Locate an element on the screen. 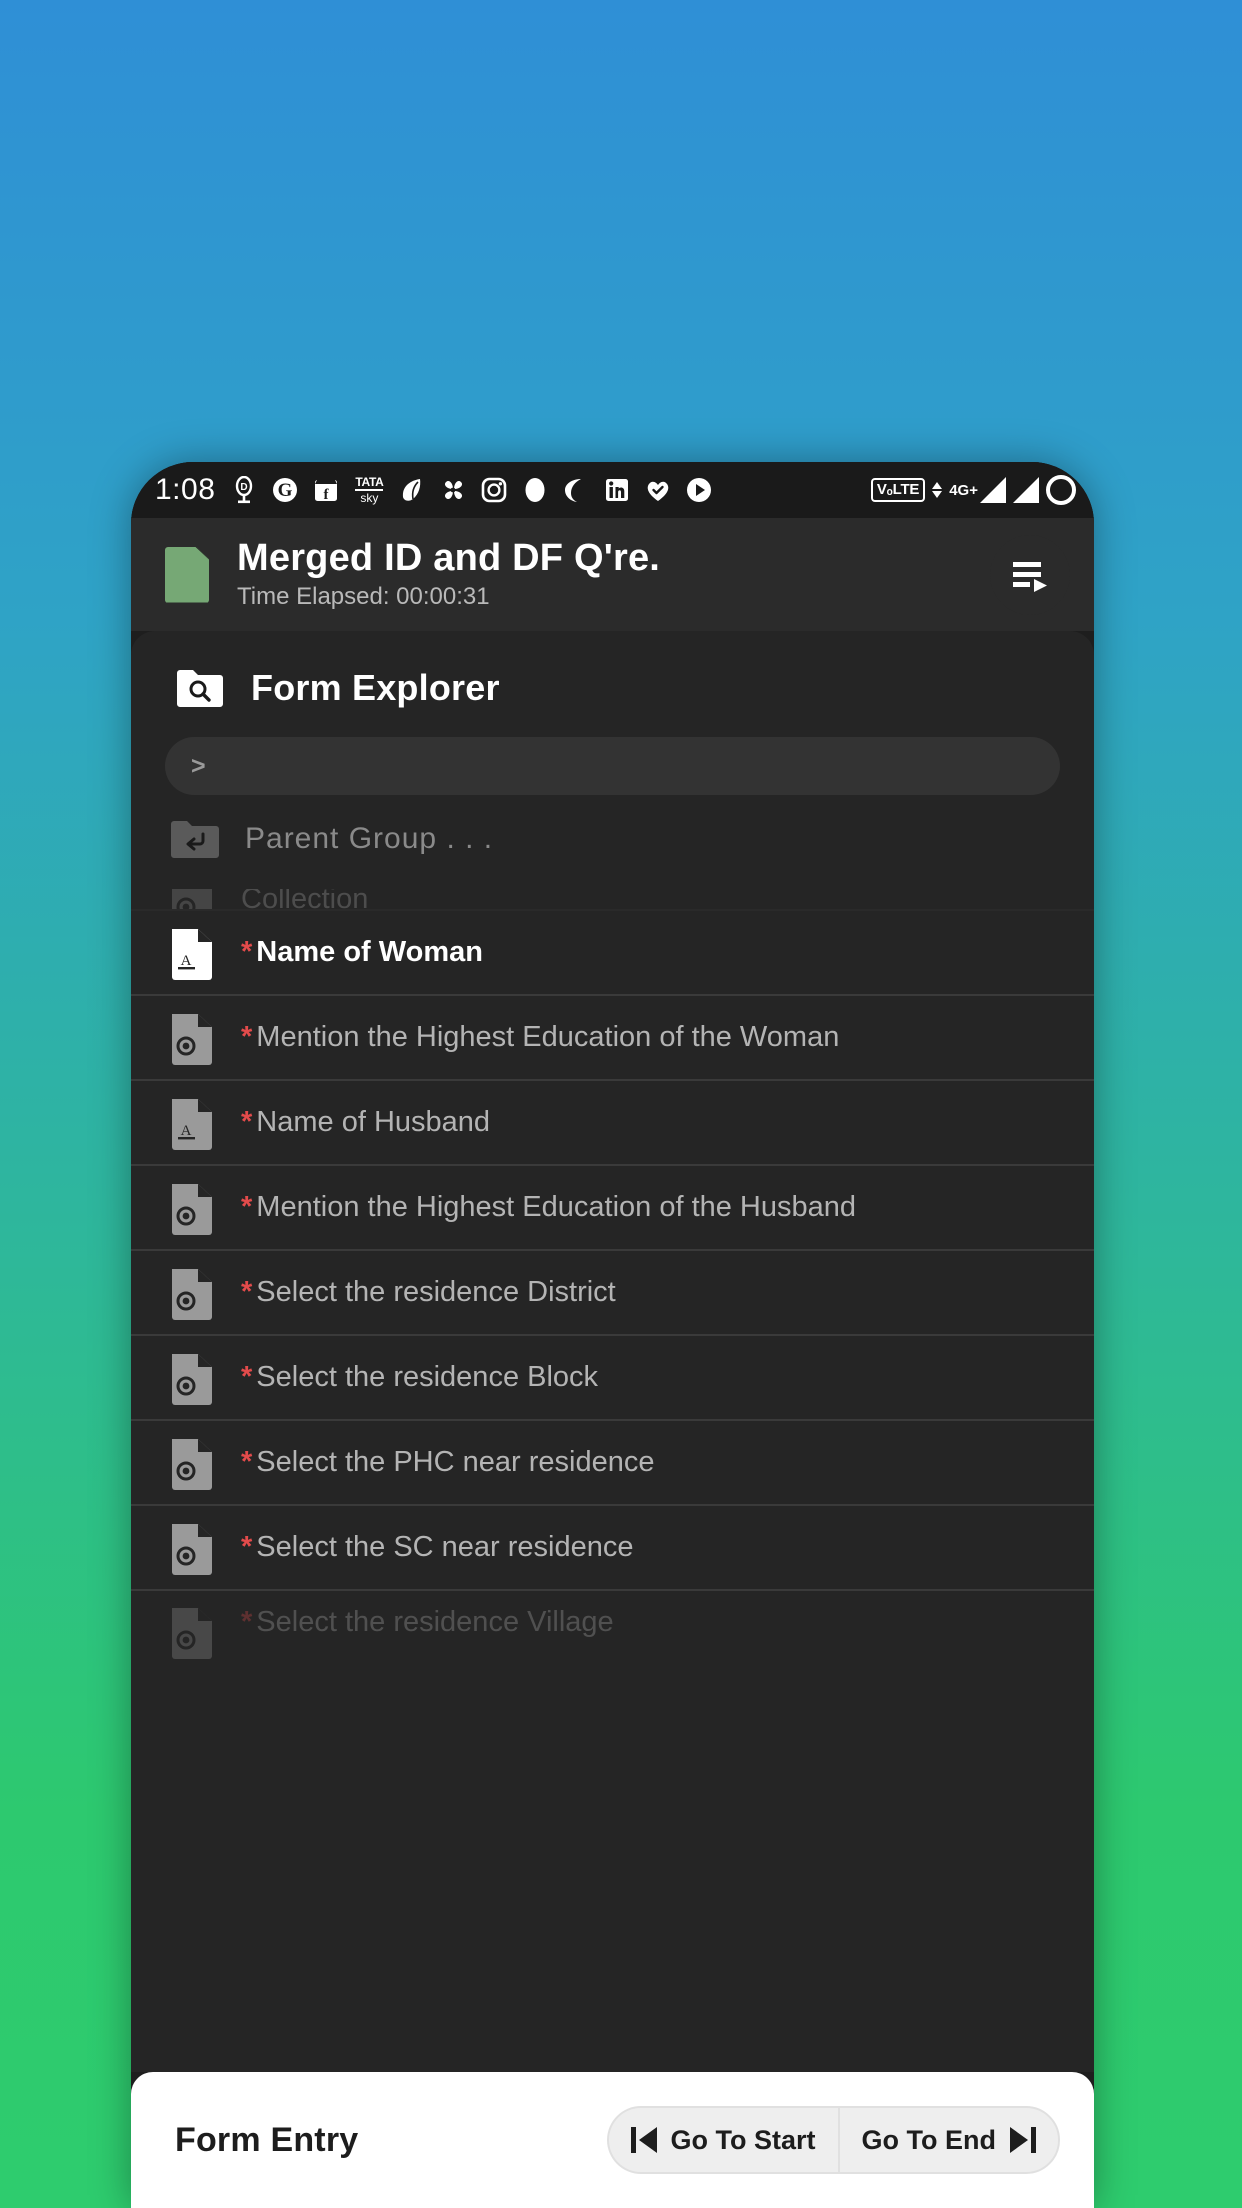 This screenshot has height=2208, width=1242. list-item-label: * Select the SC near residence is located at coordinates (437, 1547).